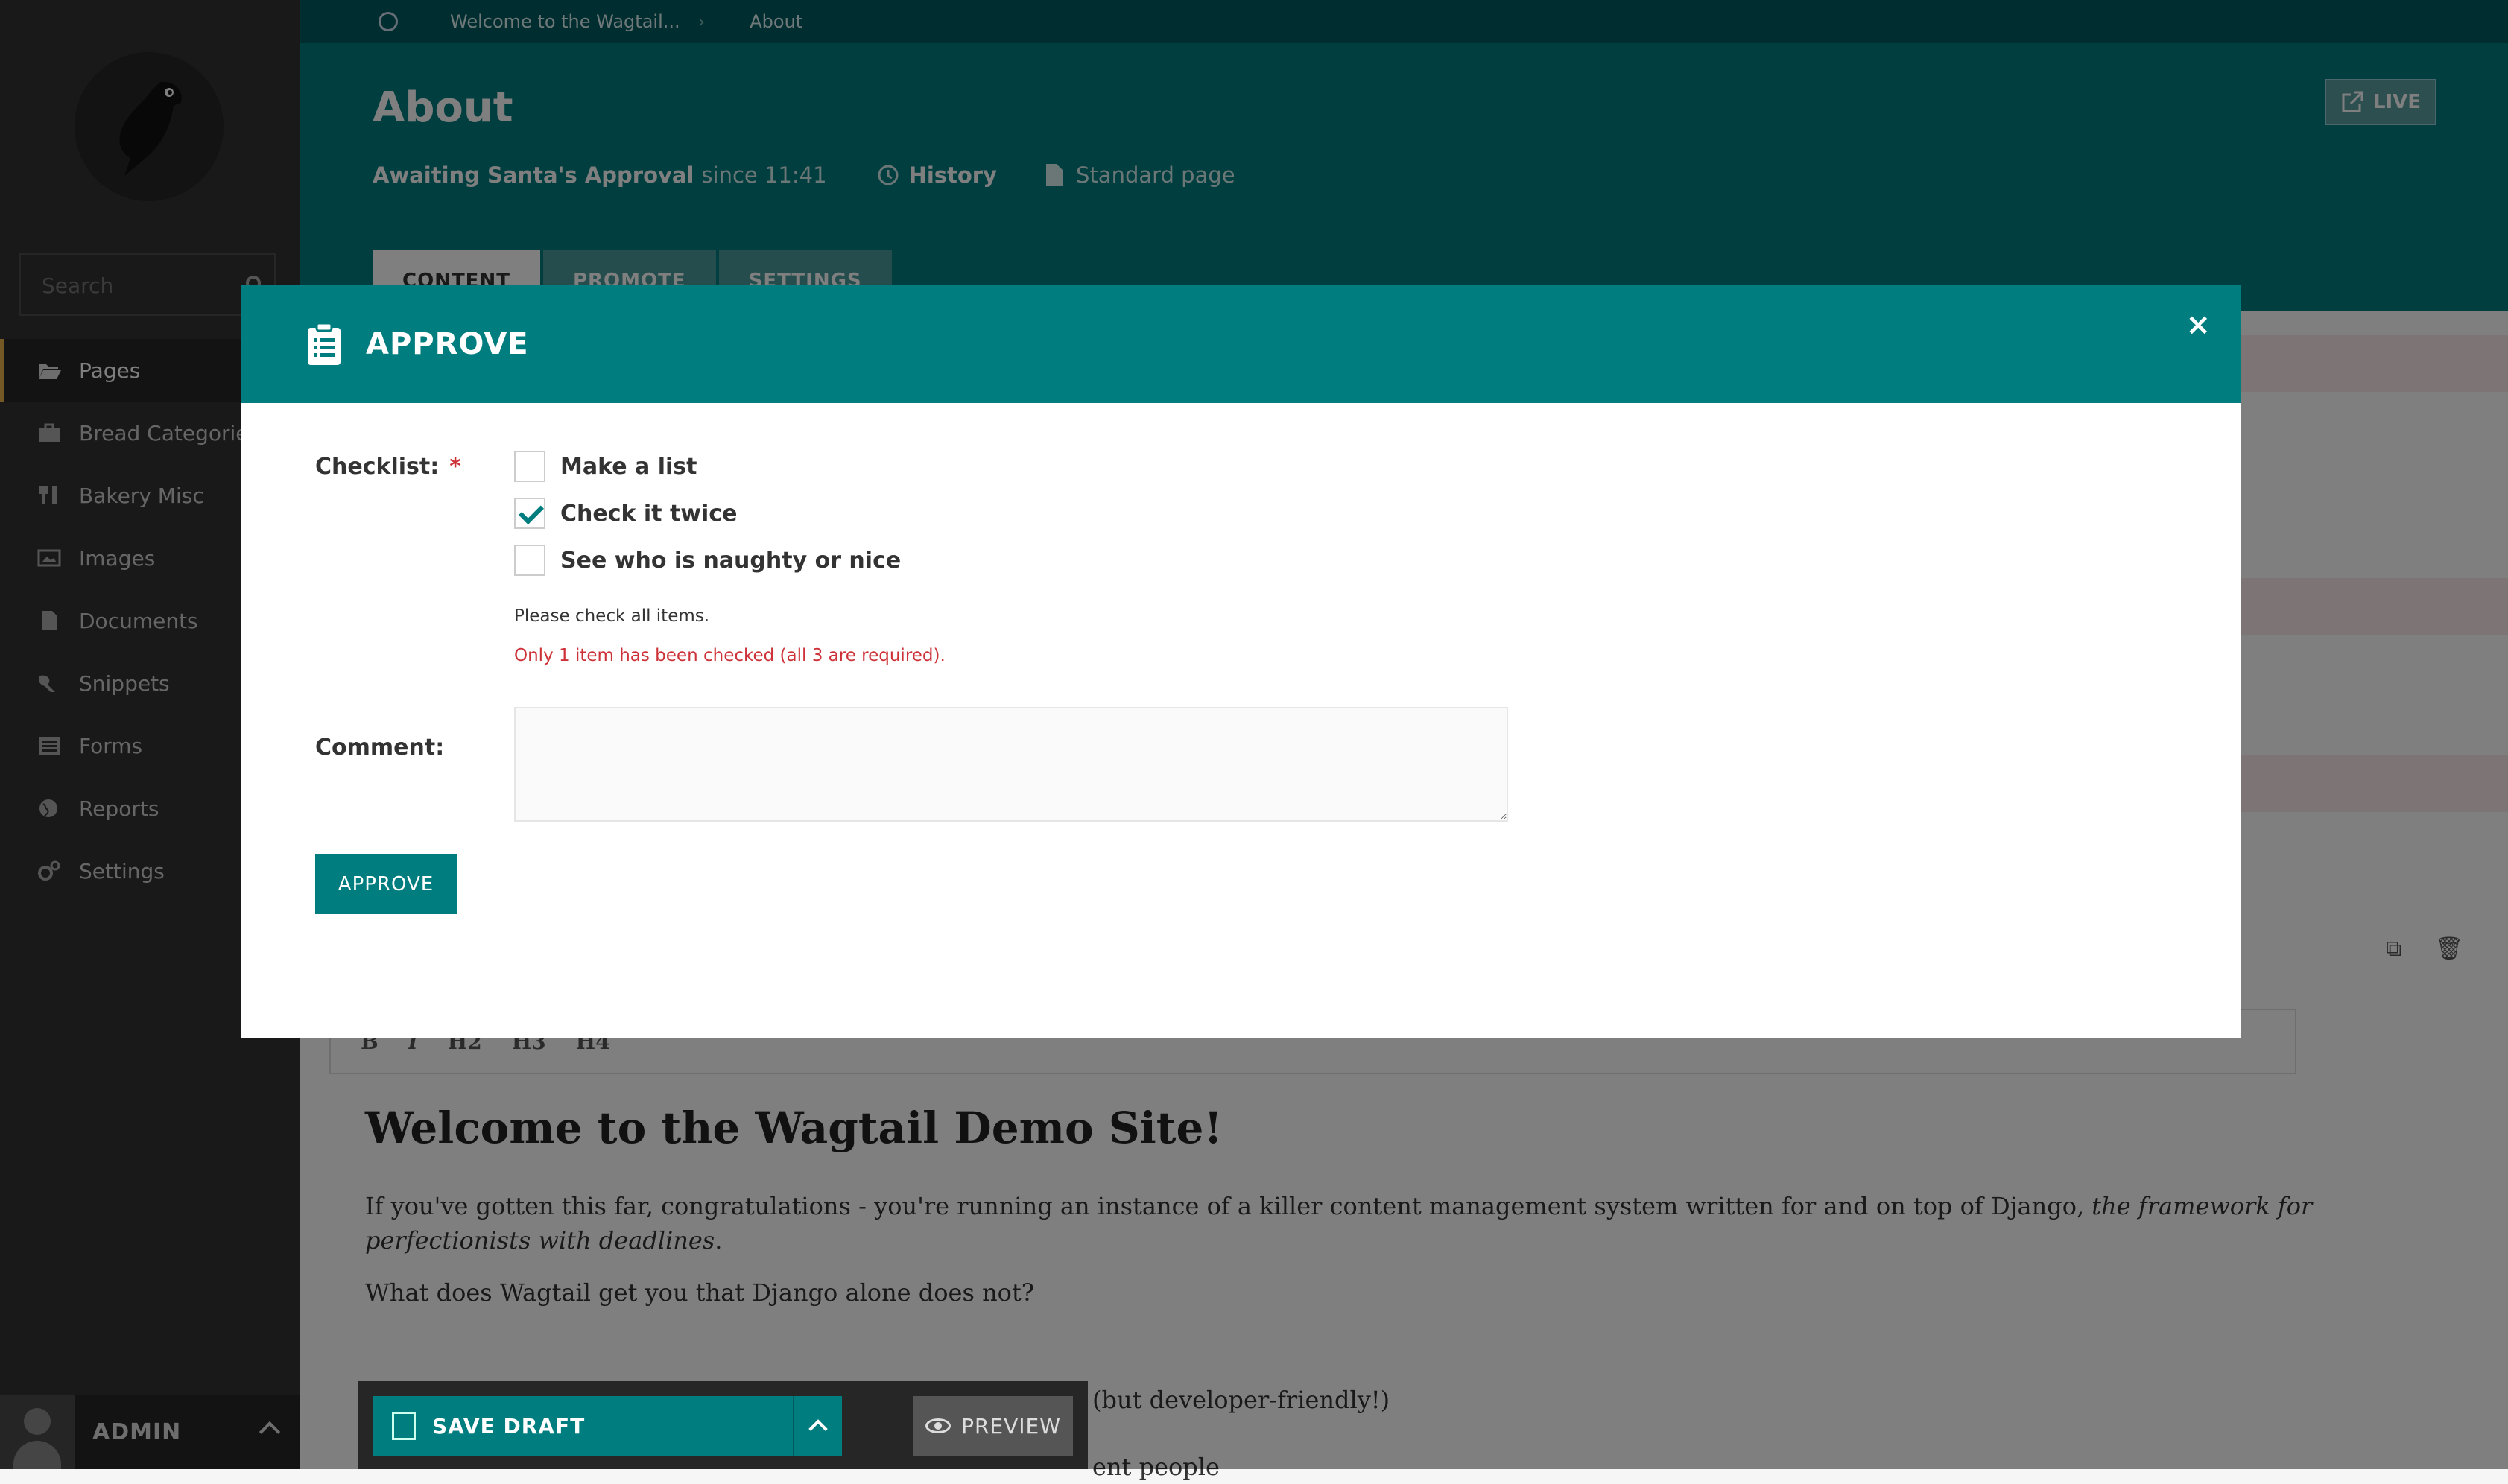 The width and height of the screenshot is (2508, 1484). I want to click on action-bar: SAVE DRAFT PREVIEW, so click(723, 1425).